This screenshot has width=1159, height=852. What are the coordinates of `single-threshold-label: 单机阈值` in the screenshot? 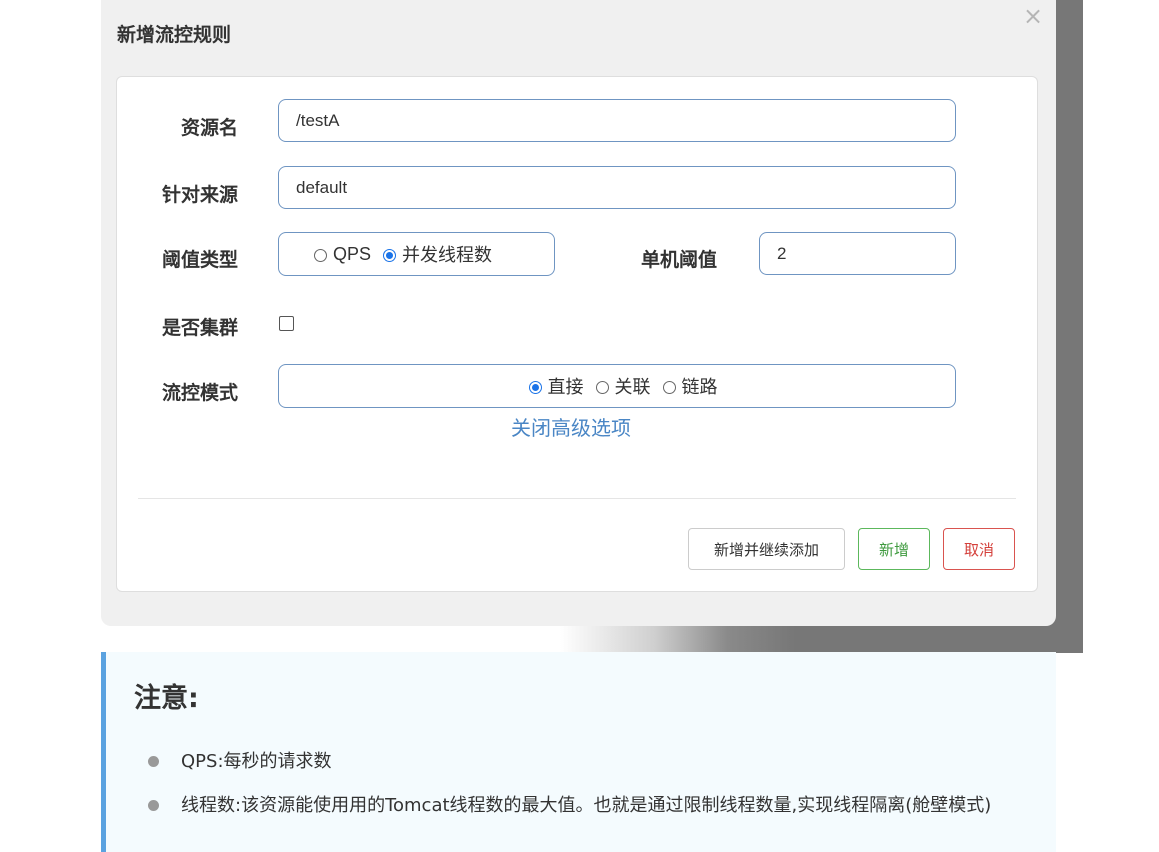 It's located at (678, 260).